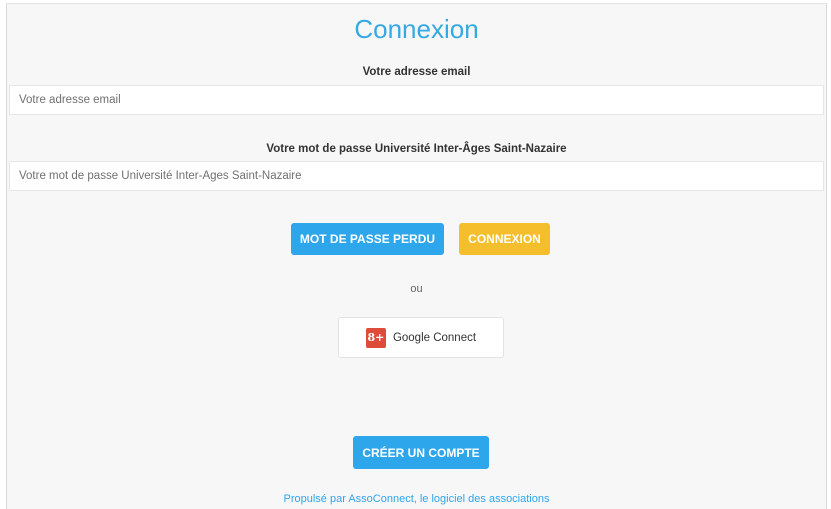  Describe the element at coordinates (504, 239) in the screenshot. I see `login-button: CONNEXION` at that location.